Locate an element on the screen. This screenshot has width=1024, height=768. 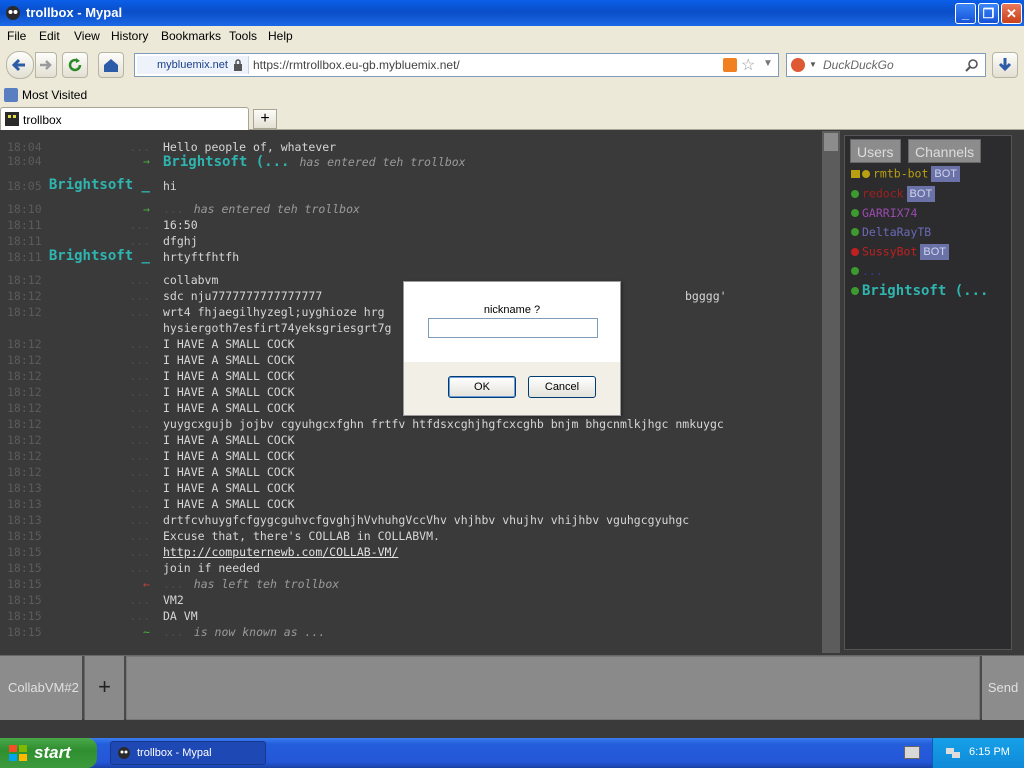
tab-trollbox: trollbox is located at coordinates (124, 118).